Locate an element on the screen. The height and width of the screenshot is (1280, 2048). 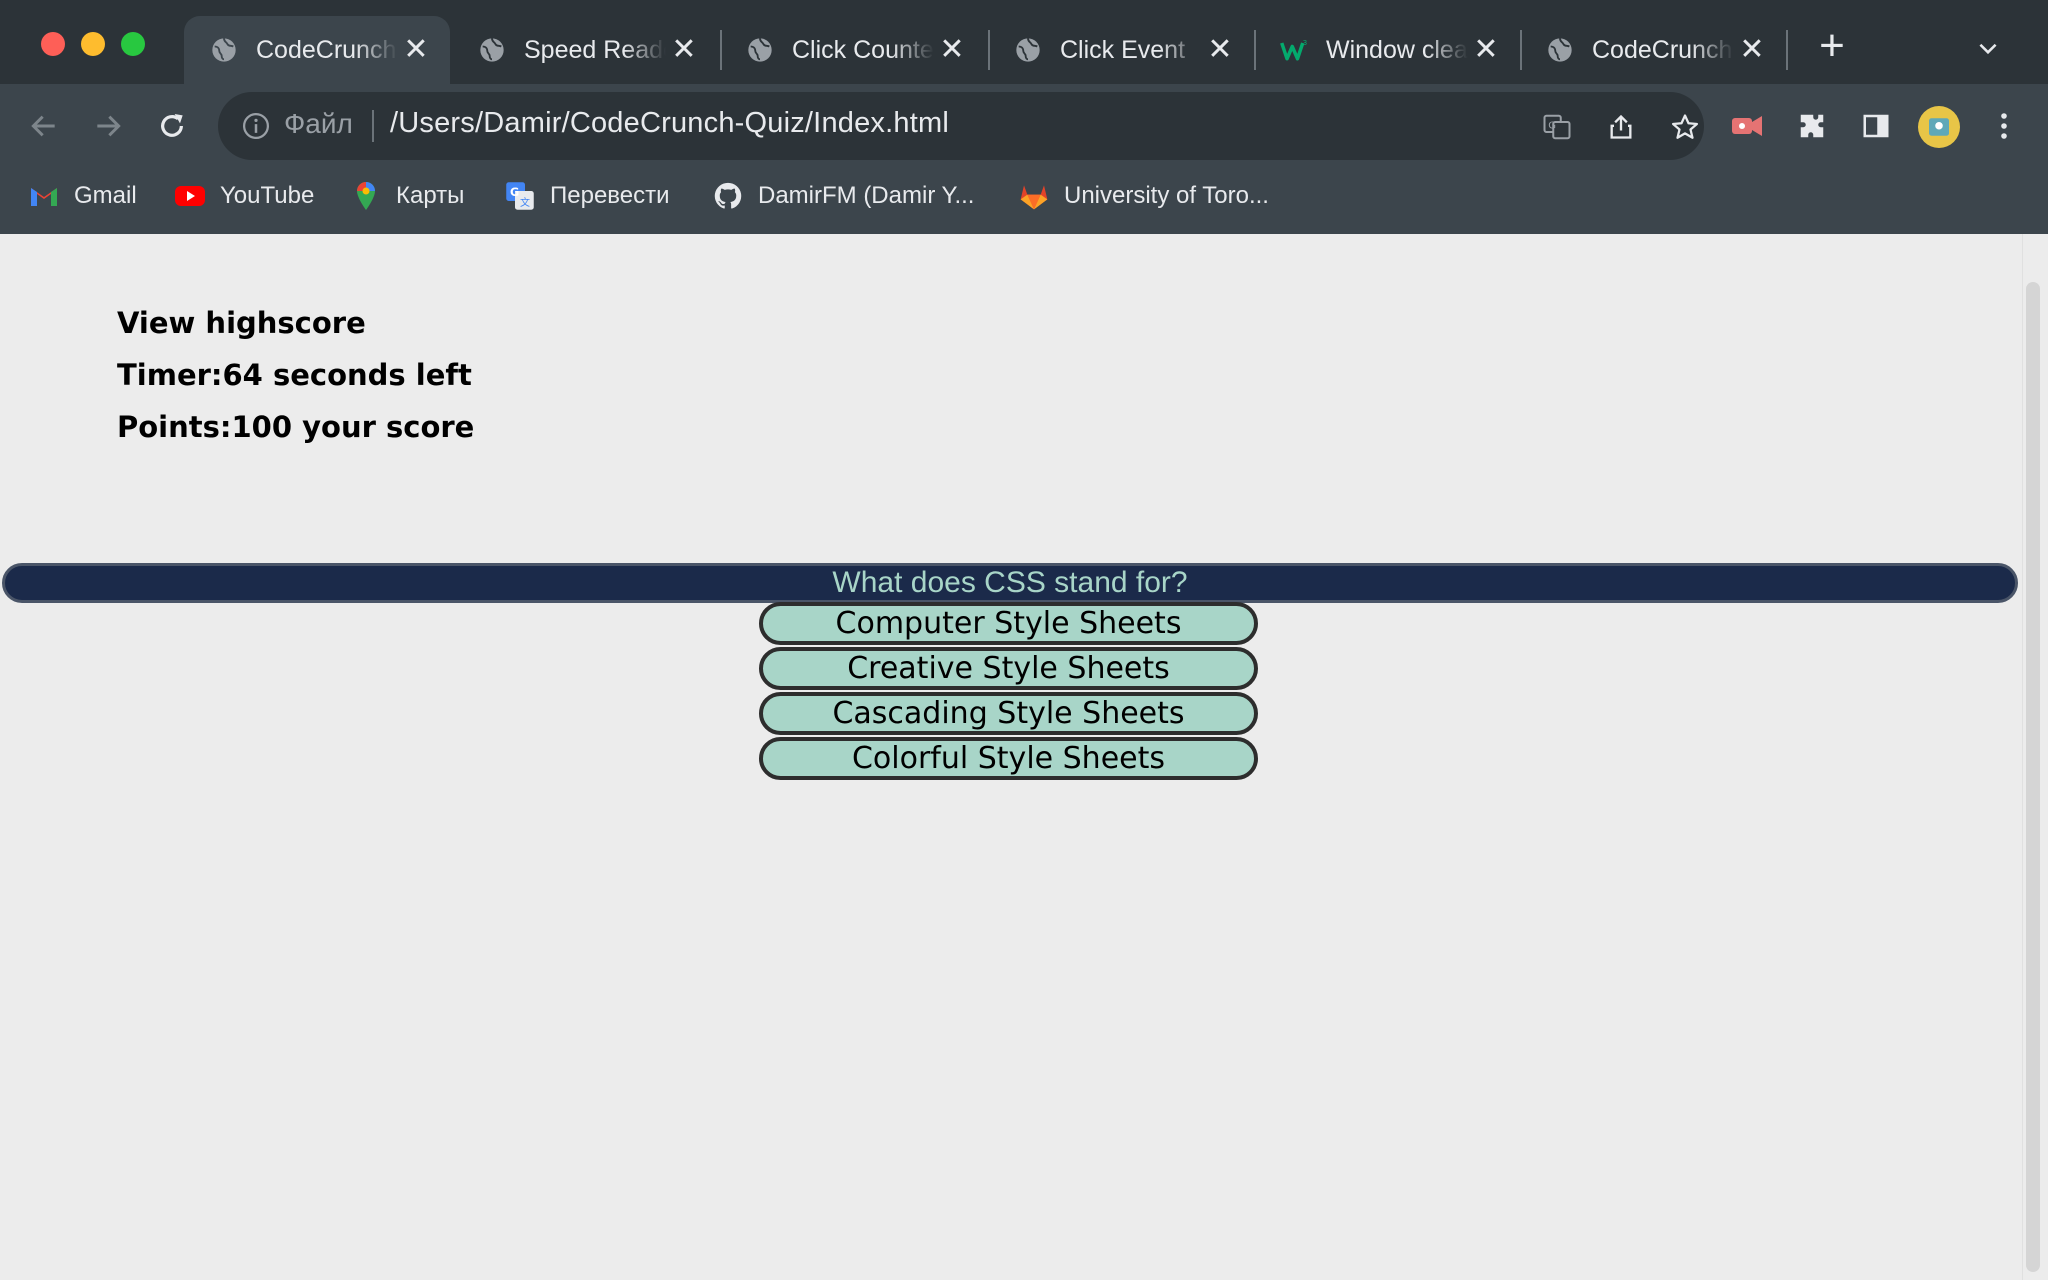
avatar-icon is located at coordinates (1939, 127).